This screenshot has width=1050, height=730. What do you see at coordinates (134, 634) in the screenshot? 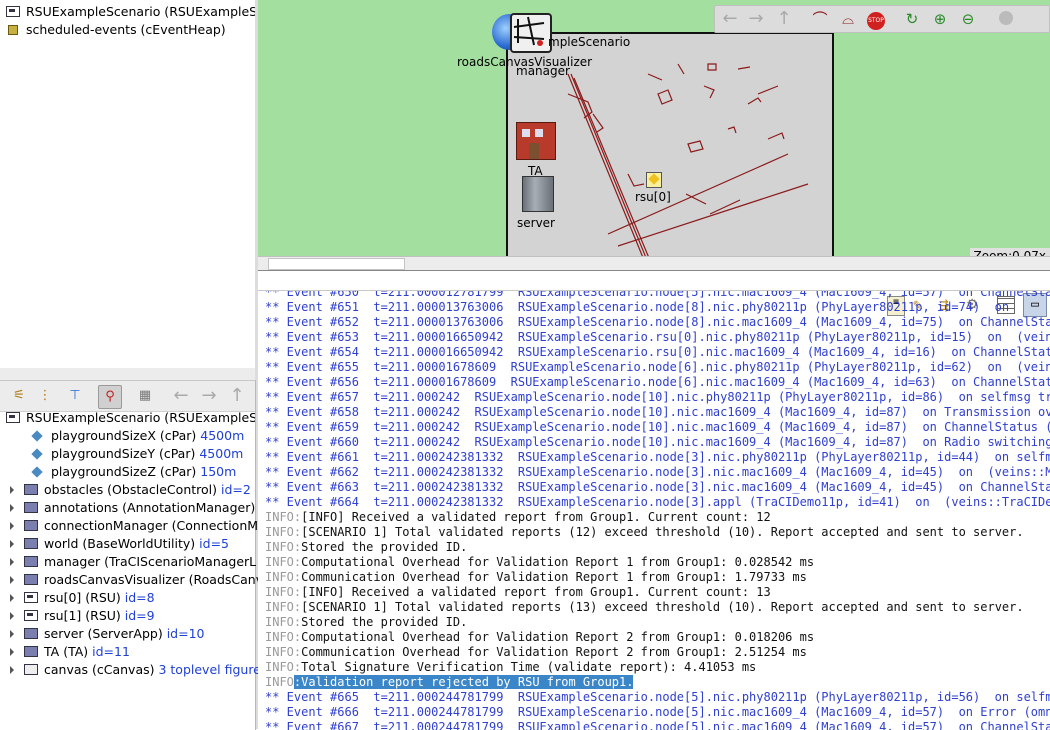
I see `tree-item-server: server (ServerApp) id=10` at bounding box center [134, 634].